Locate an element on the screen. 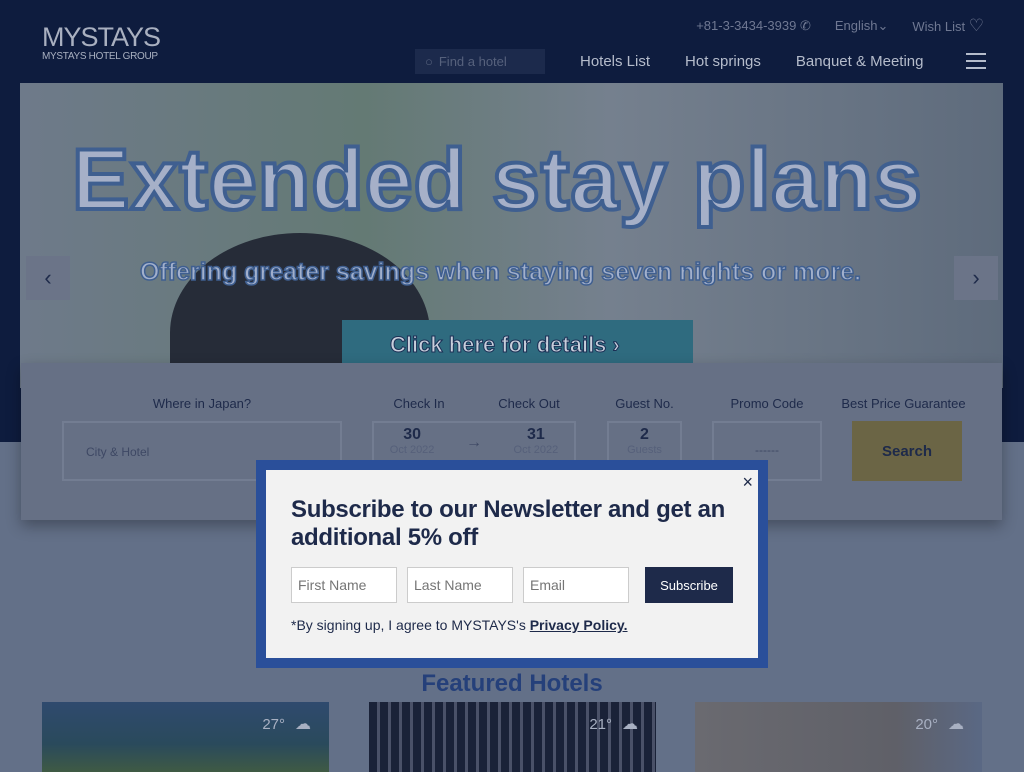  promo-label: Promo Code is located at coordinates (767, 403).